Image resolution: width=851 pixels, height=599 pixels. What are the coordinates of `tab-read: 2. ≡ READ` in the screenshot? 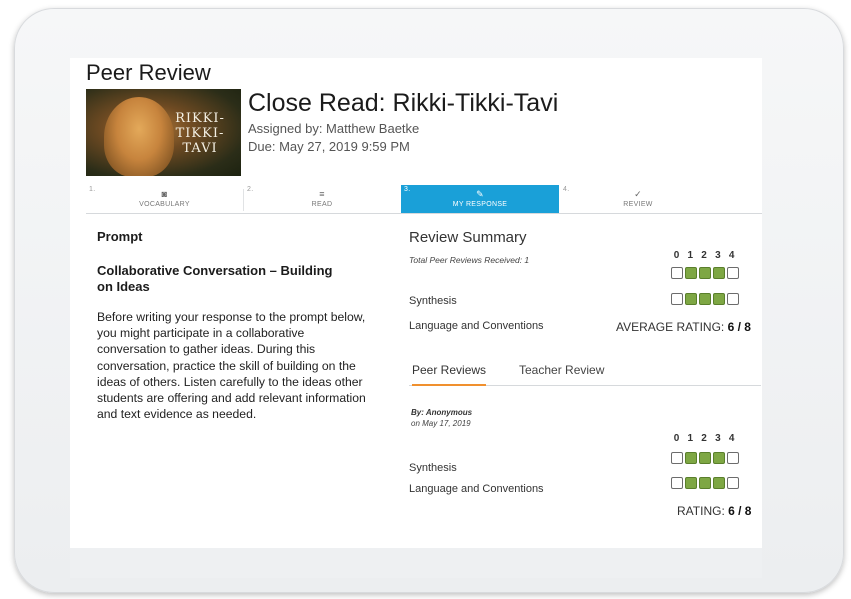 It's located at (322, 199).